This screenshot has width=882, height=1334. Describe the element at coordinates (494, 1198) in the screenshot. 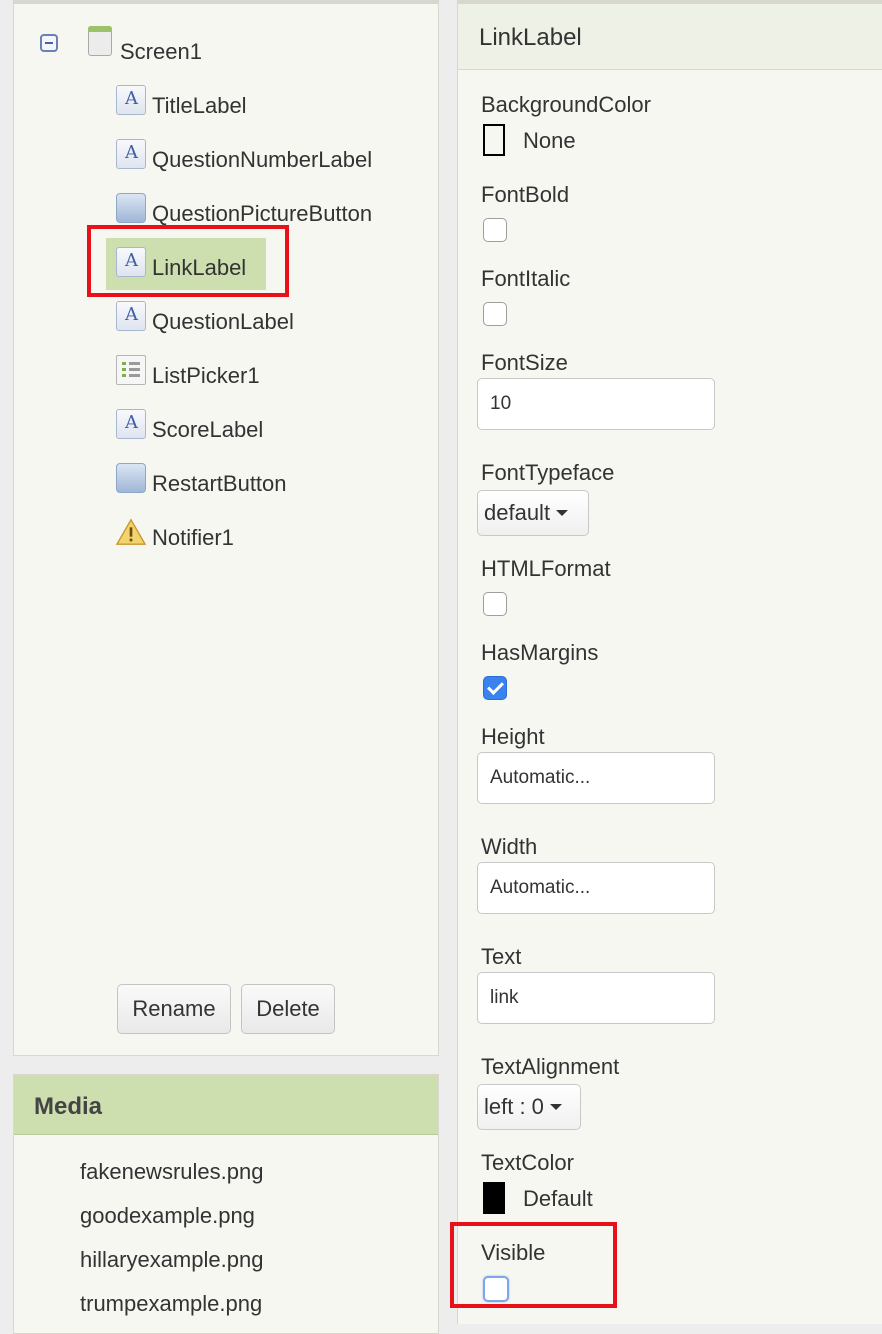

I see `textcolor-swatch` at that location.